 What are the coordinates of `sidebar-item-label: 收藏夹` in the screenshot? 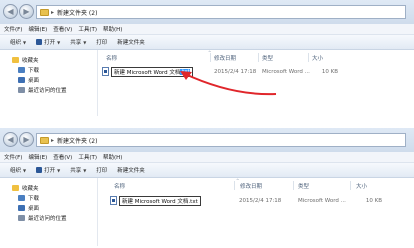 It's located at (30, 61).